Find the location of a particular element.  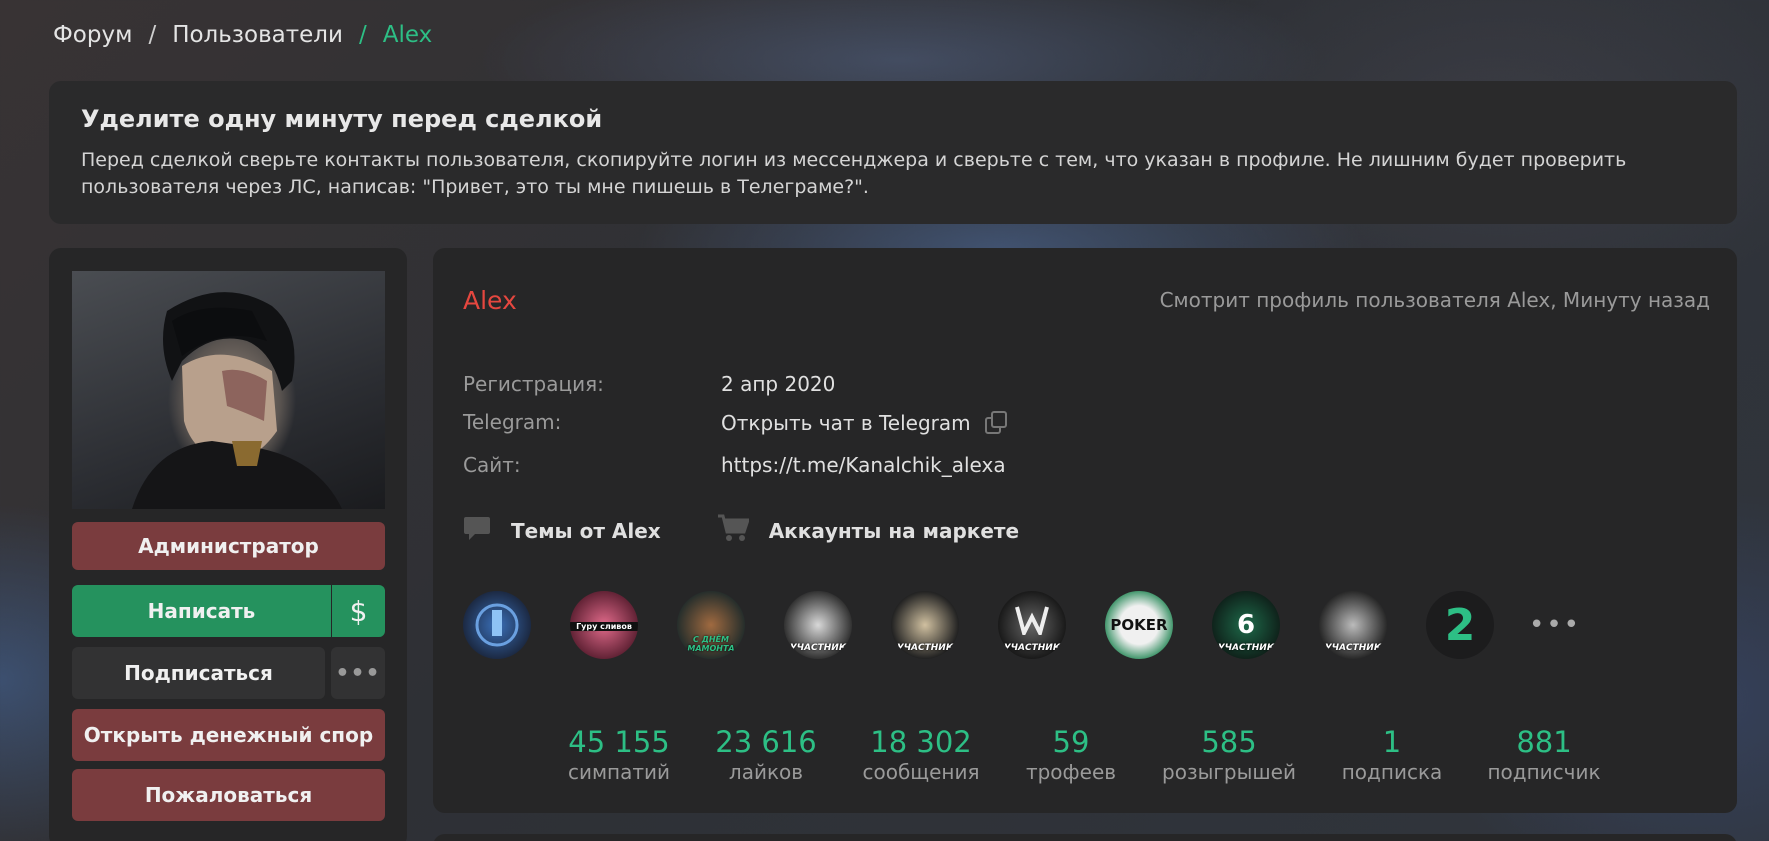

report-button: Пожаловаться is located at coordinates (228, 795).